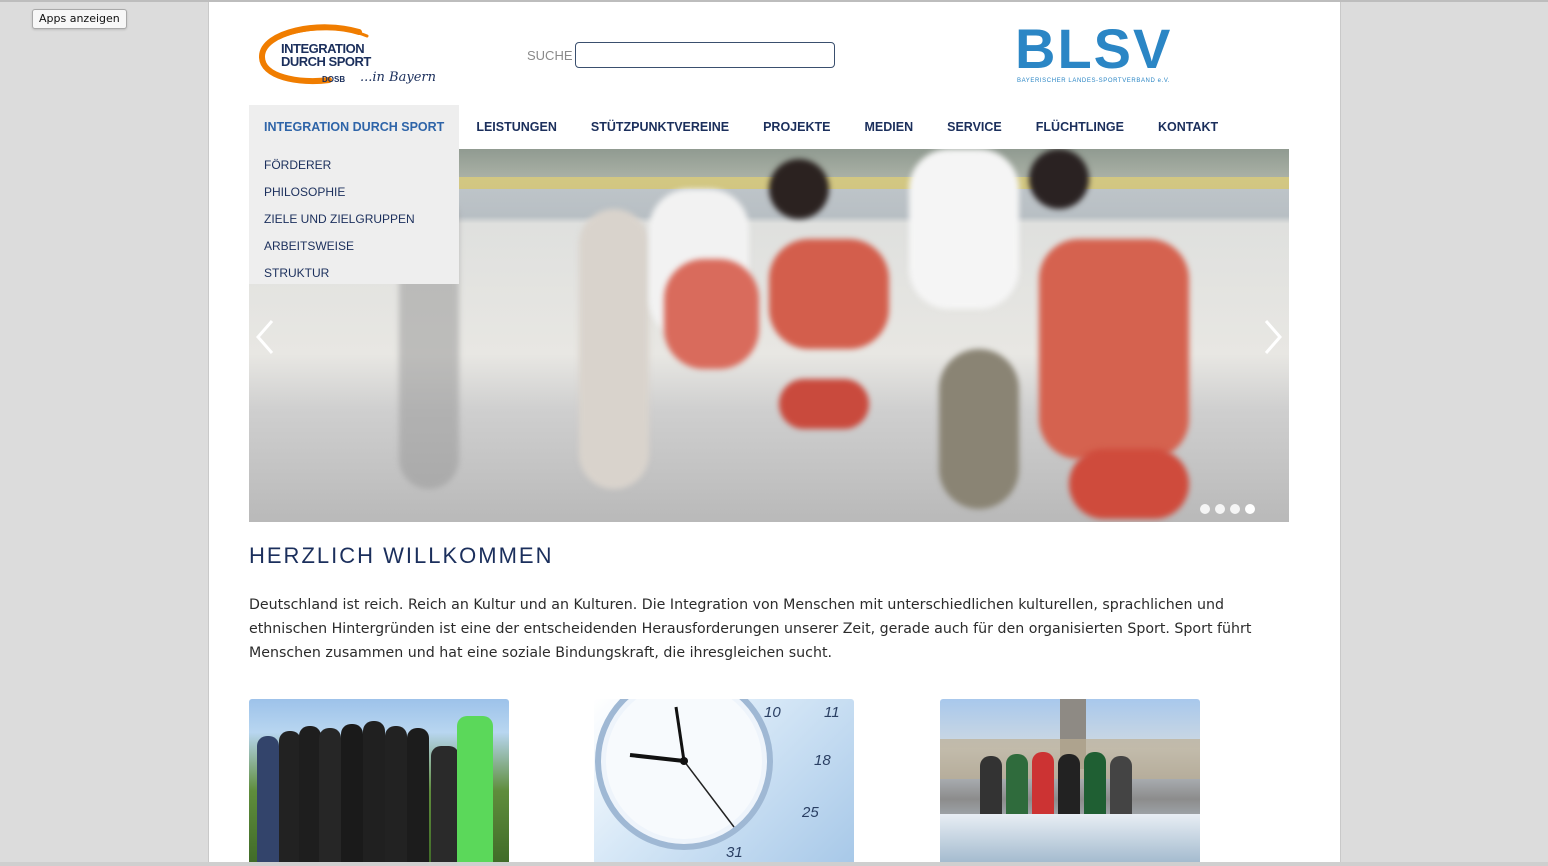 This screenshot has height=866, width=1548. Describe the element at coordinates (354, 192) in the screenshot. I see `dropdown-item-philosophie: PHILOSOPHIE` at that location.